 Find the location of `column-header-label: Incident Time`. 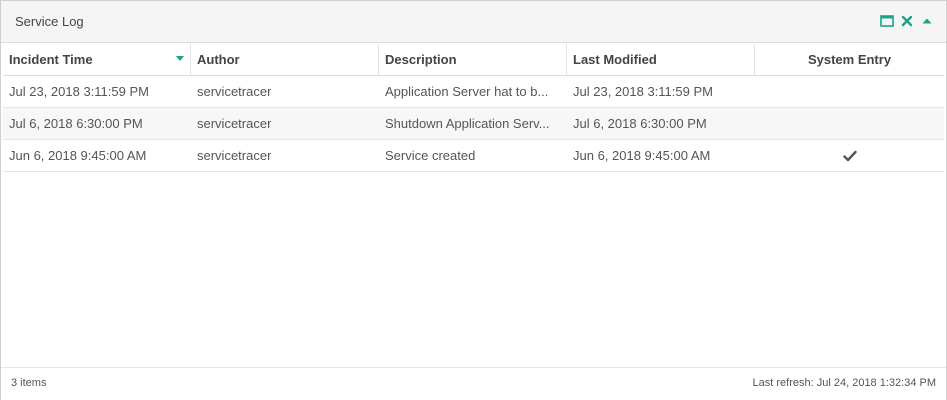

column-header-label: Incident Time is located at coordinates (51, 59).